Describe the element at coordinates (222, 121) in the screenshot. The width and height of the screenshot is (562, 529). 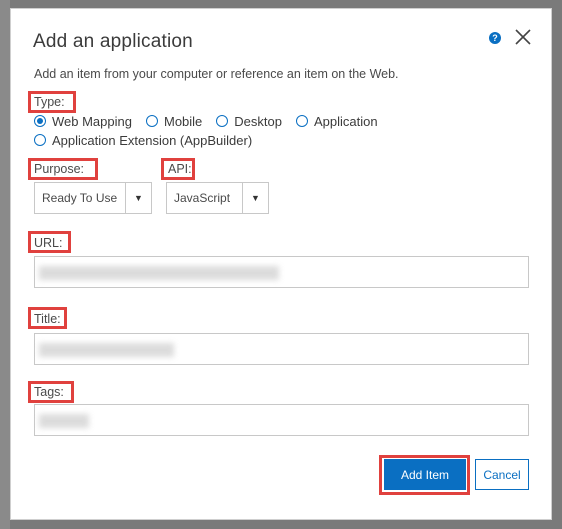
I see `radio-desktop` at that location.